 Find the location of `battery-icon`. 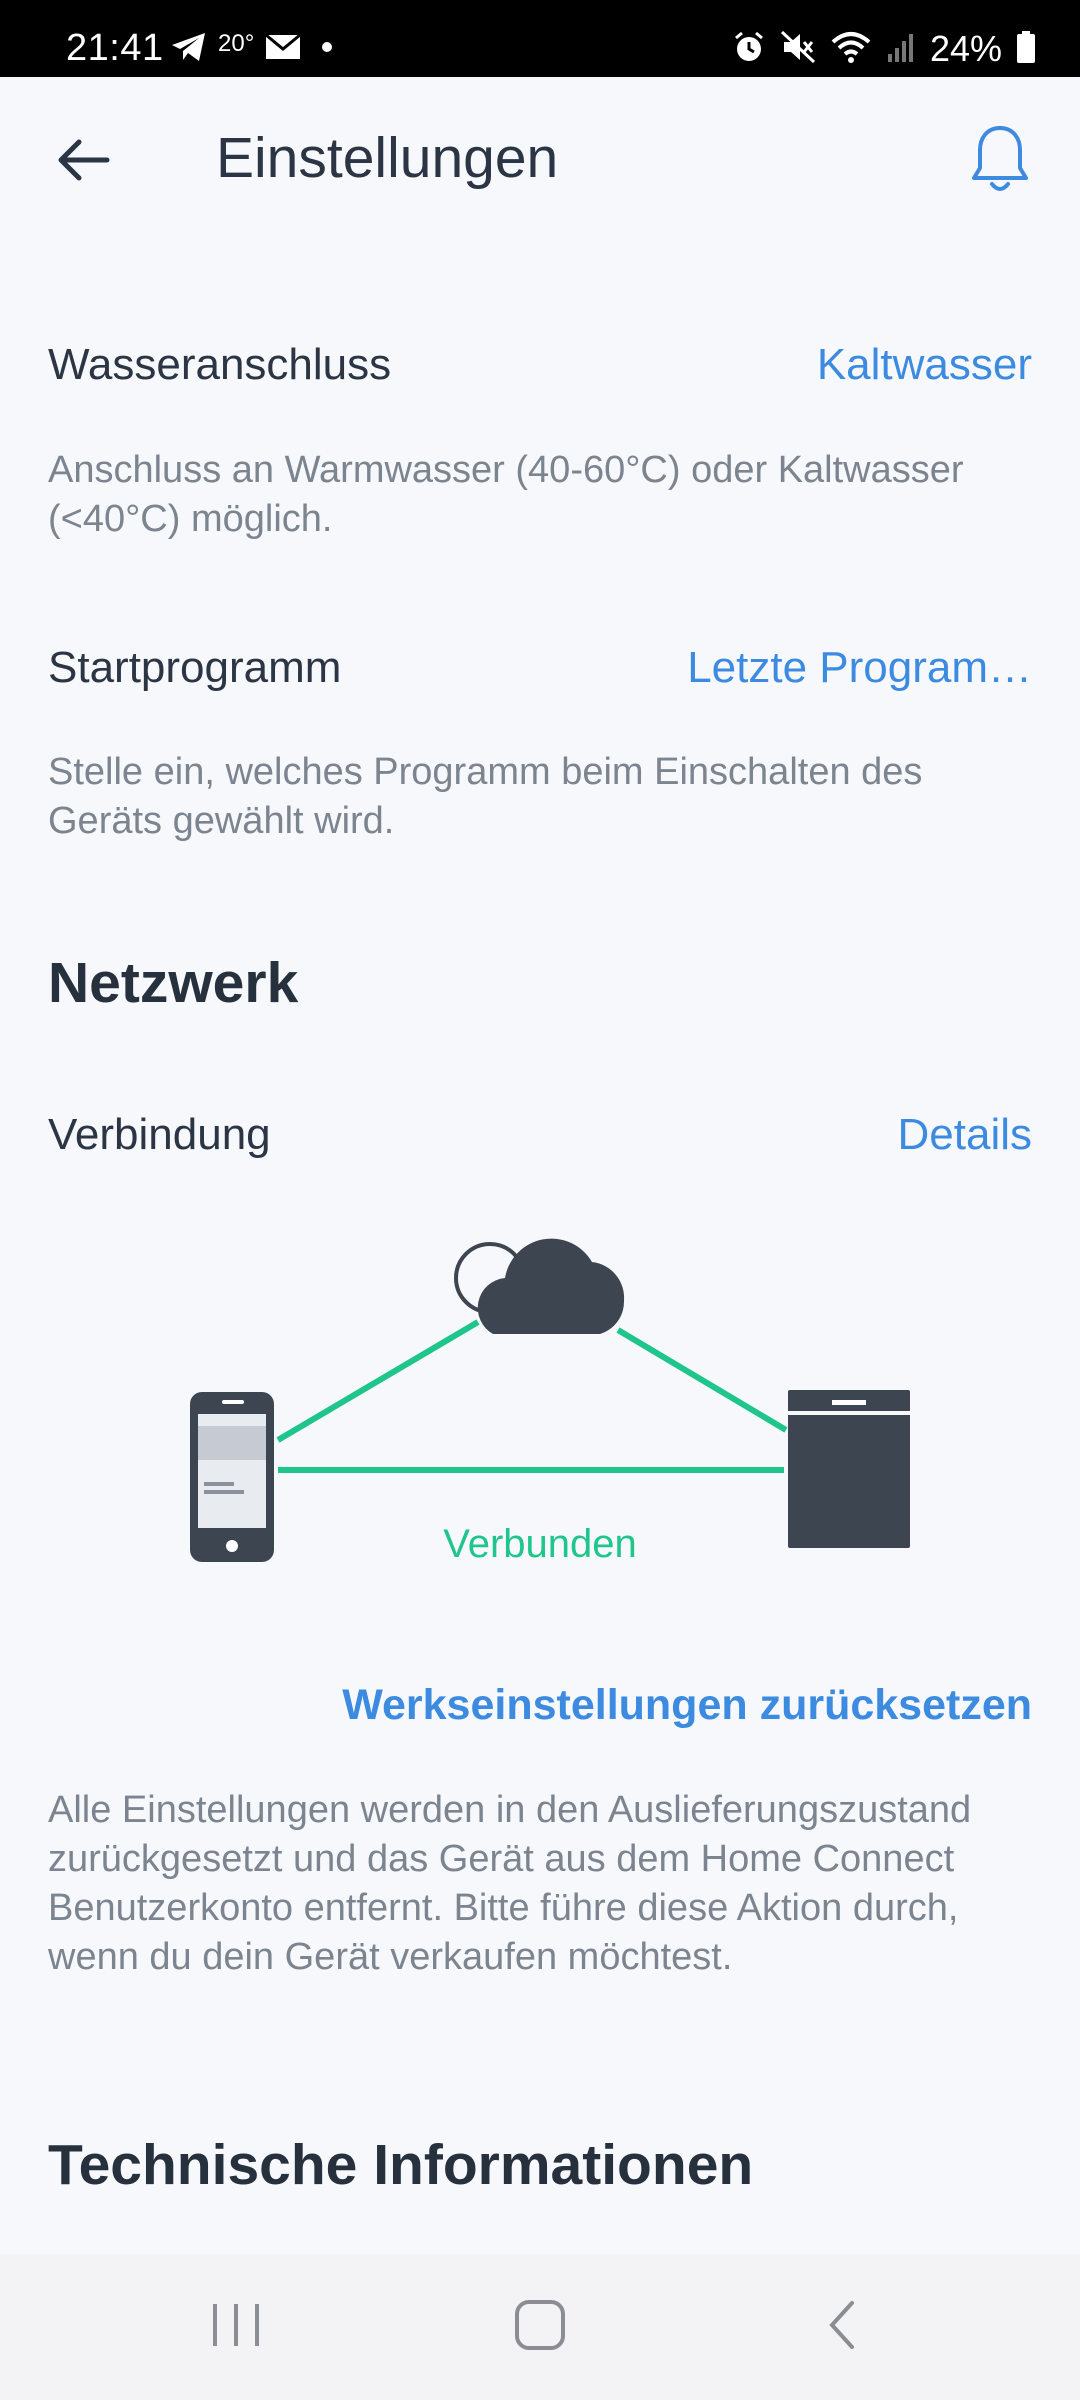

battery-icon is located at coordinates (1026, 49).